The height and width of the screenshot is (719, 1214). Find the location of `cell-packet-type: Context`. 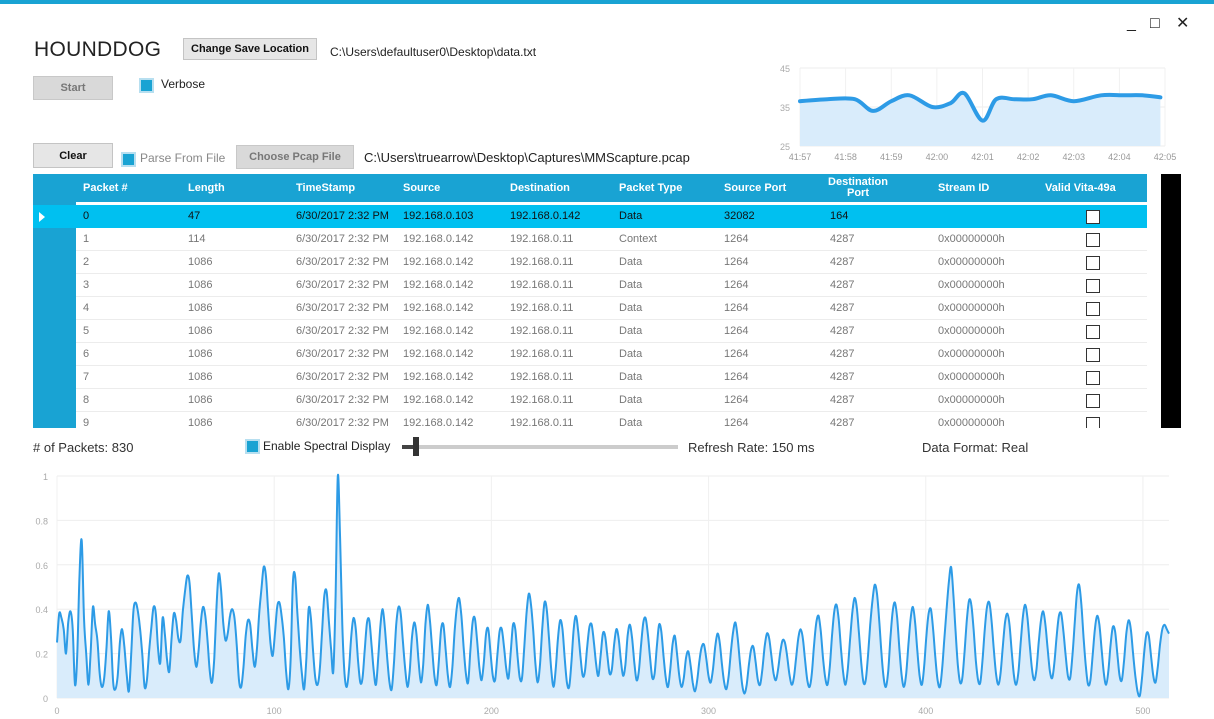

cell-packet-type: Context is located at coordinates (638, 239).